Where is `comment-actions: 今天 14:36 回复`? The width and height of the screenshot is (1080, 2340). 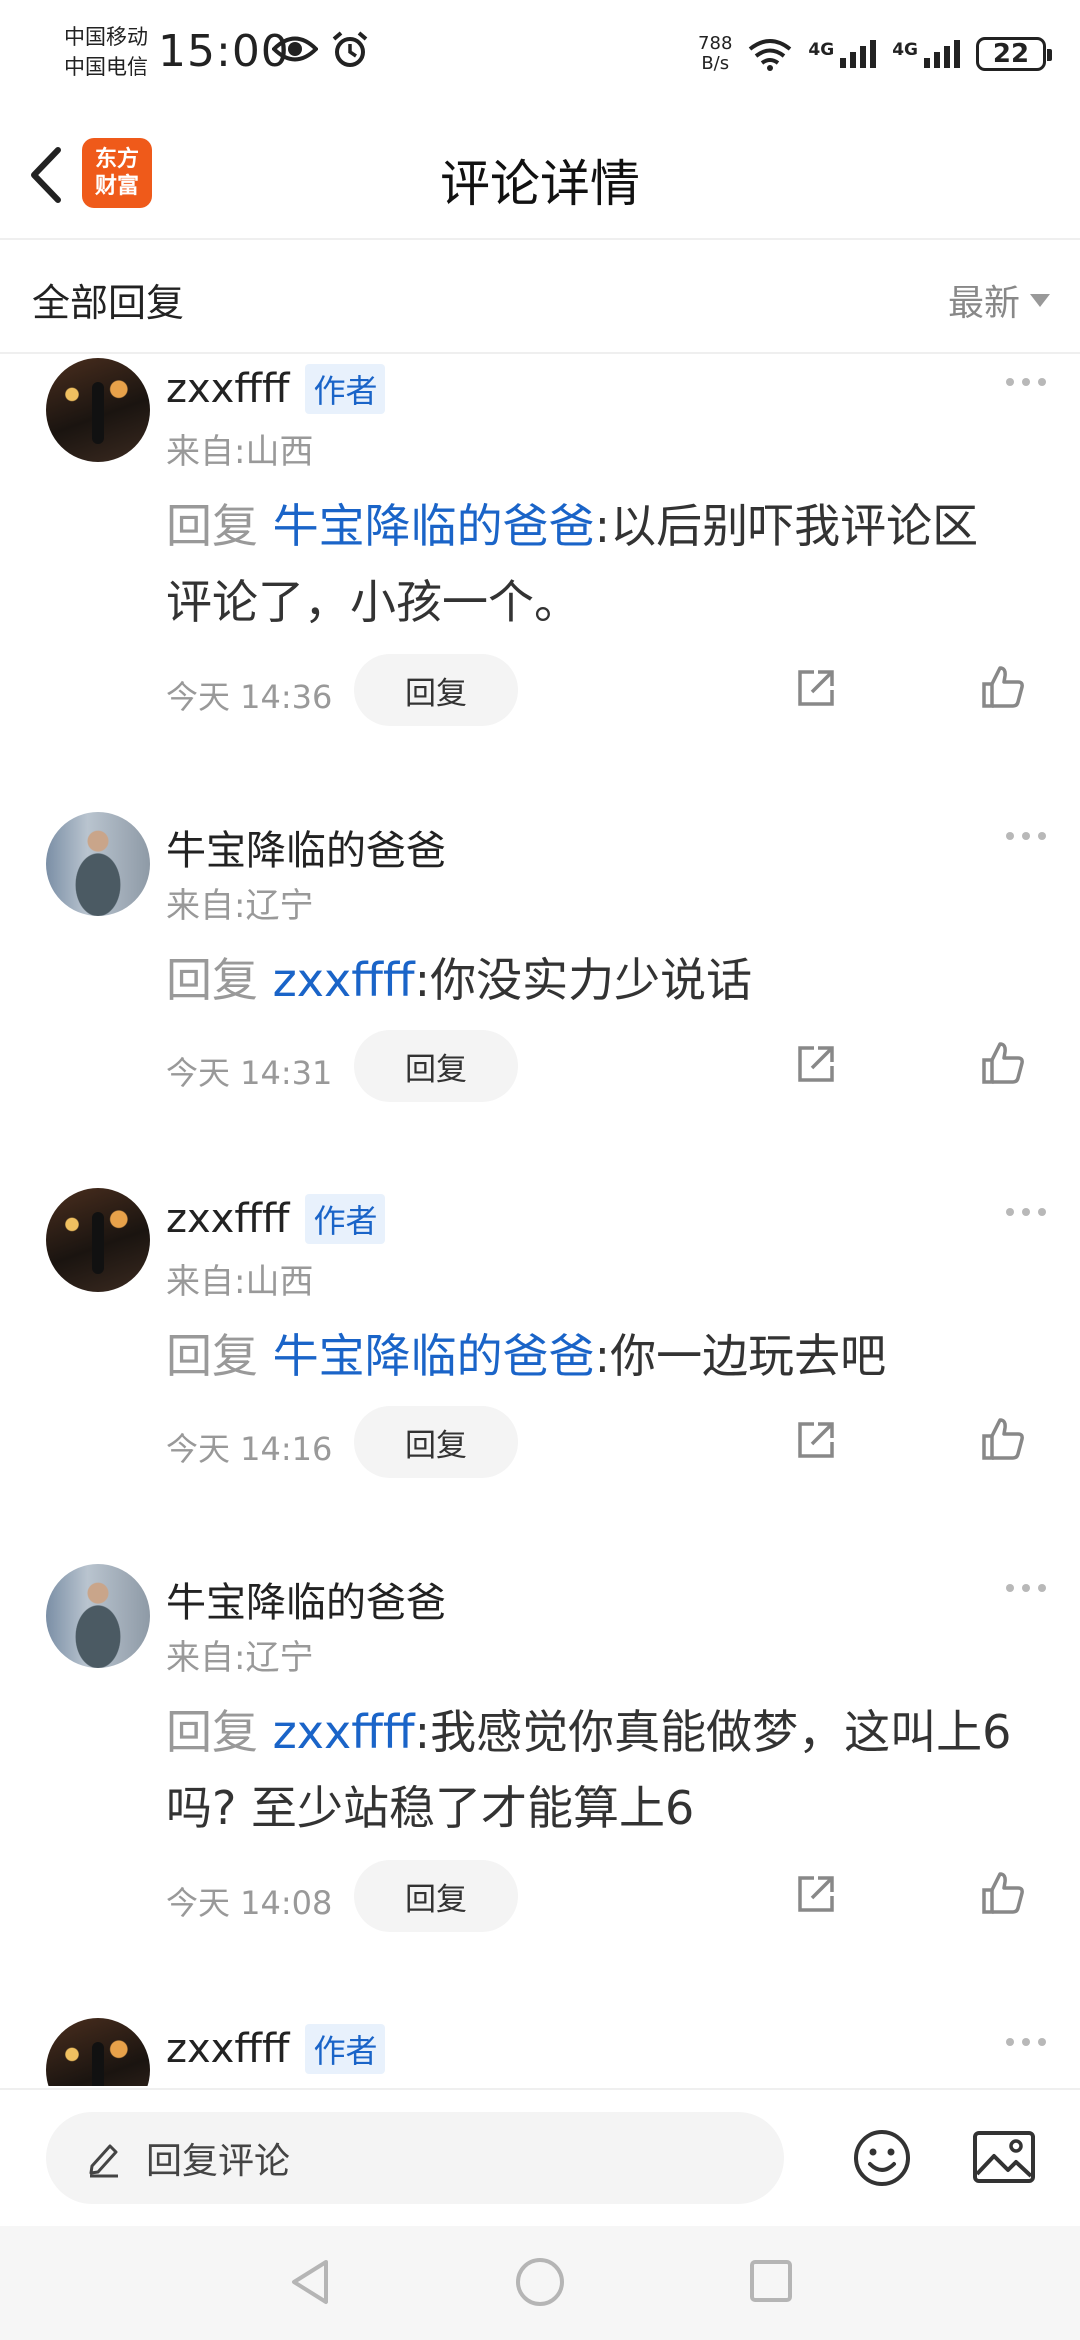
comment-actions: 今天 14:36 回复 is located at coordinates (606, 690).